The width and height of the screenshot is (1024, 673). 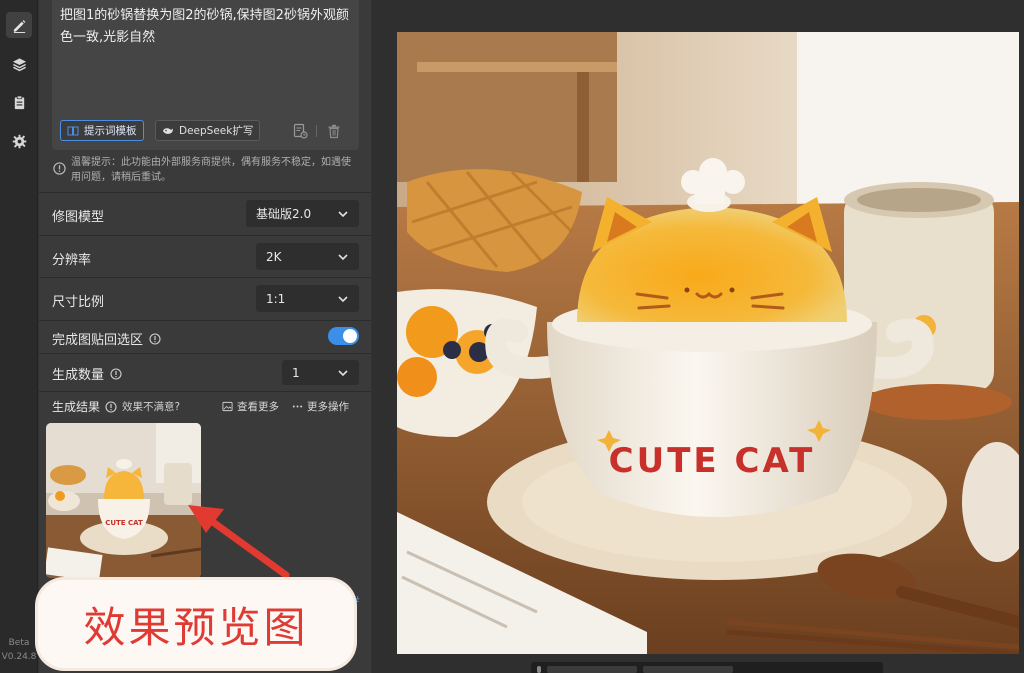 I want to click on paste-back-label: 完成图贴回选区, so click(x=98, y=340).